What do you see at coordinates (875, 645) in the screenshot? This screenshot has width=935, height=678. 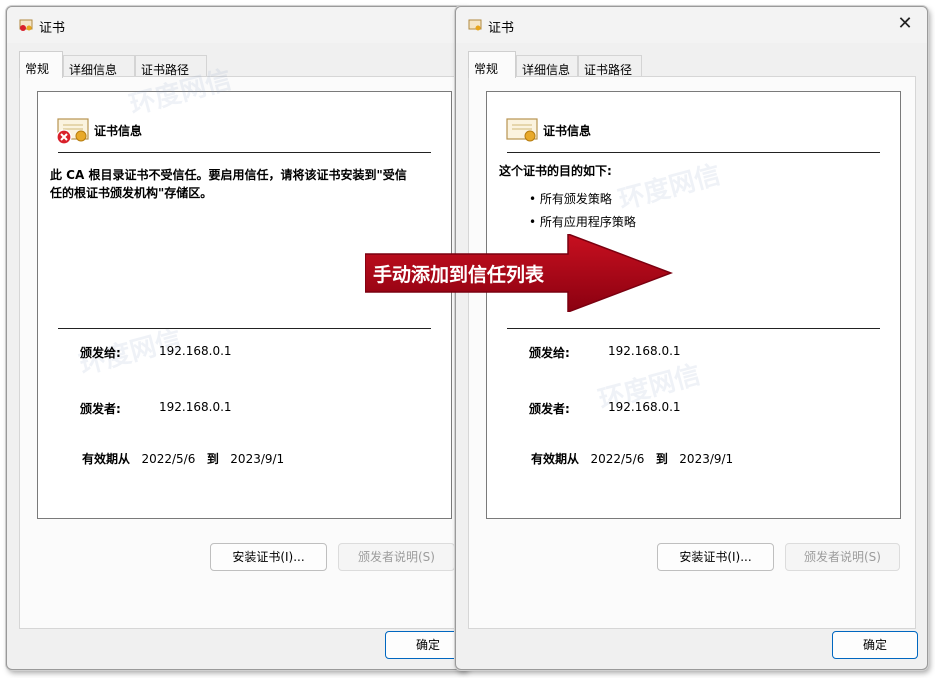 I see `ok-button: 确定` at bounding box center [875, 645].